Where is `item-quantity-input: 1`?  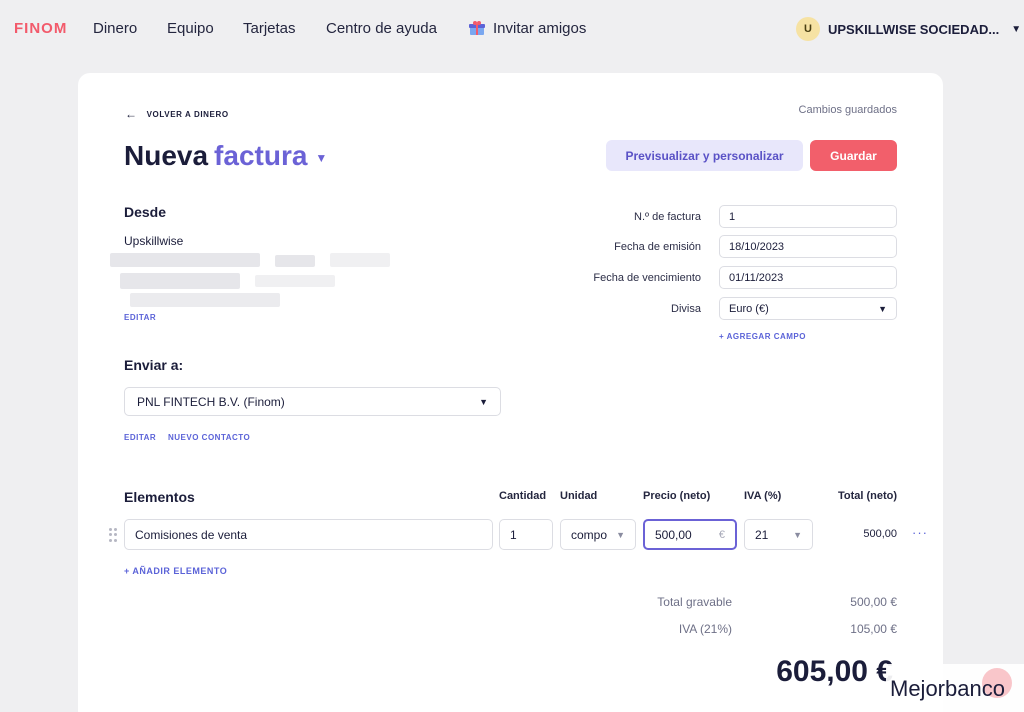
item-quantity-input: 1 is located at coordinates (526, 534).